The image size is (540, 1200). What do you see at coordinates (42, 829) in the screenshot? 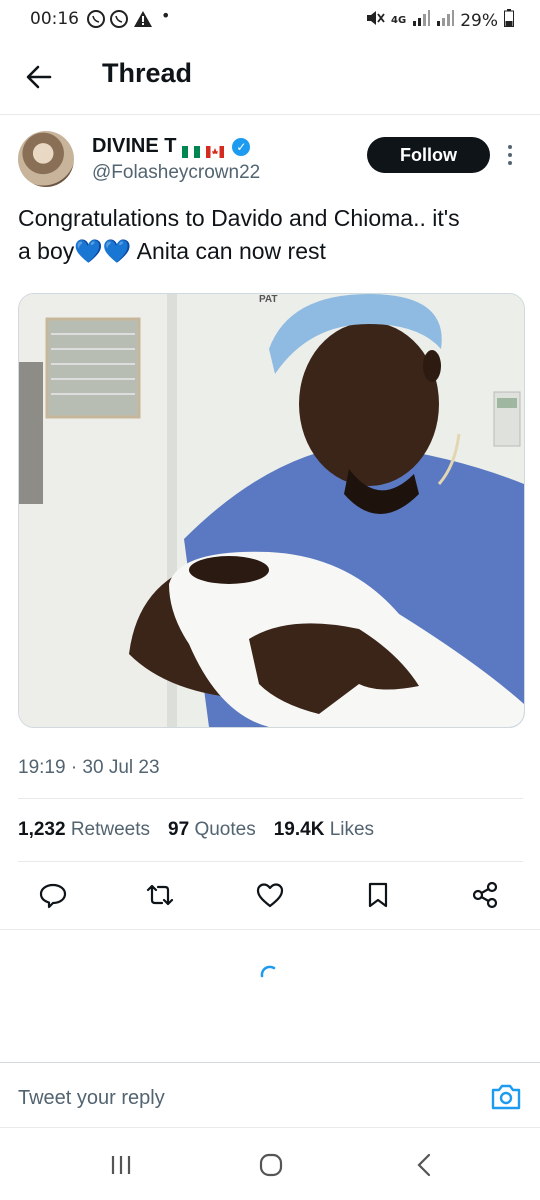
I see `retweets-count: 1,232` at bounding box center [42, 829].